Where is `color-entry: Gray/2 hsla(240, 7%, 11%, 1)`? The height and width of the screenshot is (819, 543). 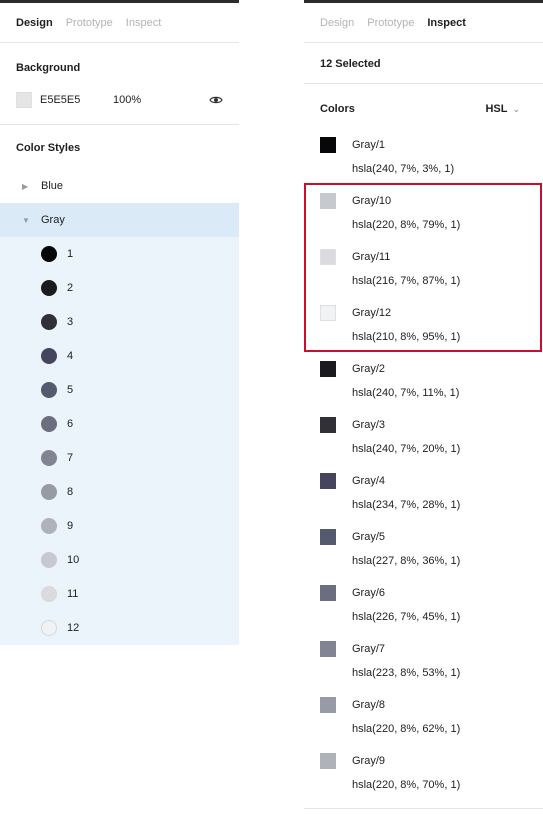
color-entry: Gray/2 hsla(240, 7%, 11%, 1) is located at coordinates (425, 386).